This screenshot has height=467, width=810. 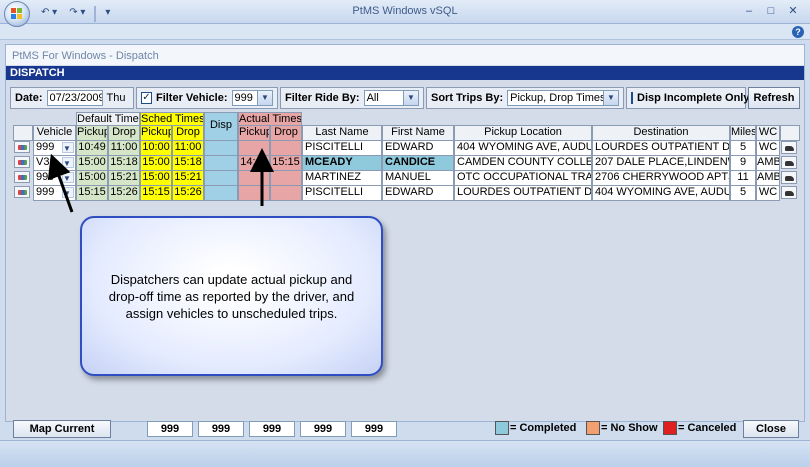 I want to click on sched-pickup-cell: 10:00, so click(x=156, y=148).